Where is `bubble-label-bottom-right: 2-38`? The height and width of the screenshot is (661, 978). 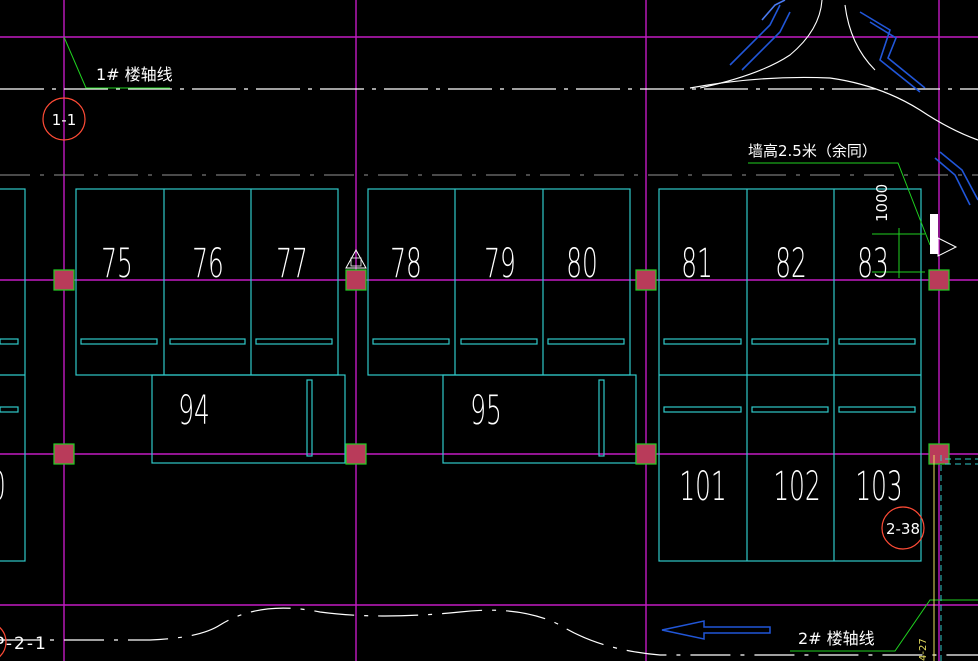
bubble-label-bottom-right: 2-38 is located at coordinates (903, 529).